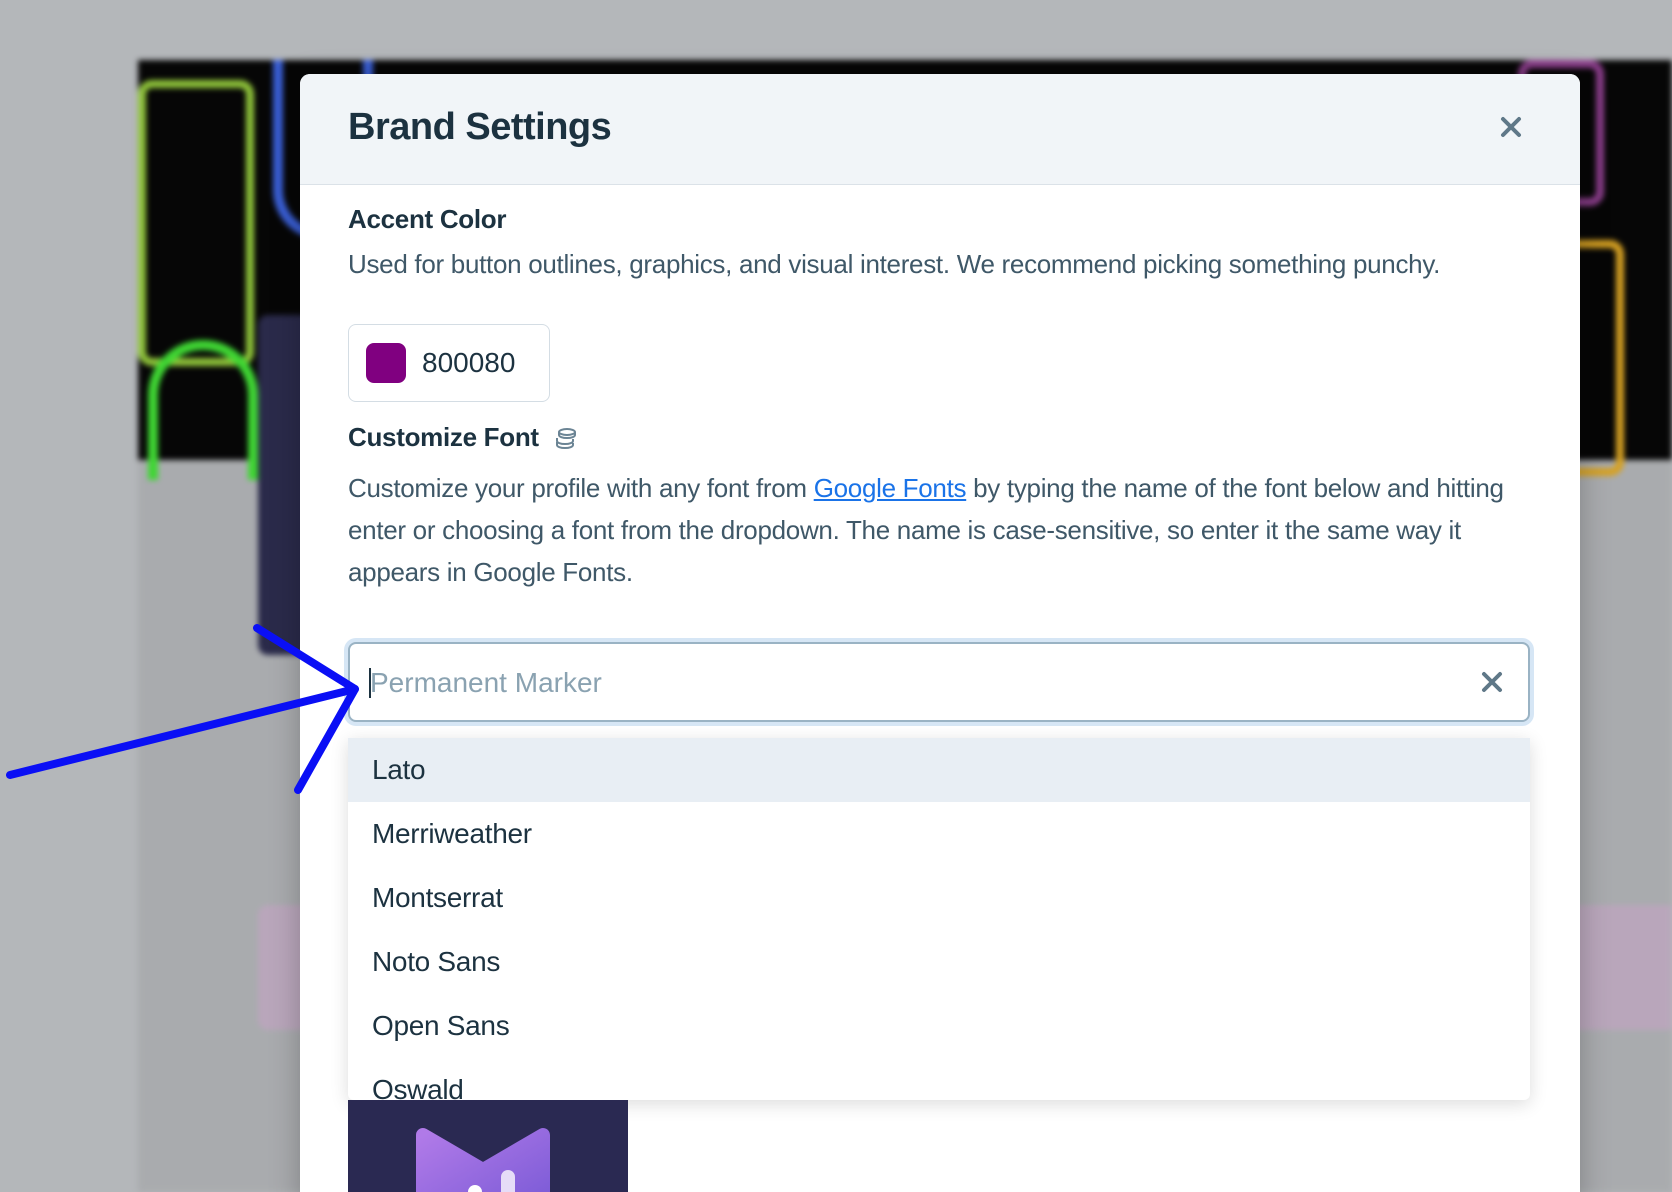 The height and width of the screenshot is (1192, 1672). I want to click on close-icon, so click(1511, 127).